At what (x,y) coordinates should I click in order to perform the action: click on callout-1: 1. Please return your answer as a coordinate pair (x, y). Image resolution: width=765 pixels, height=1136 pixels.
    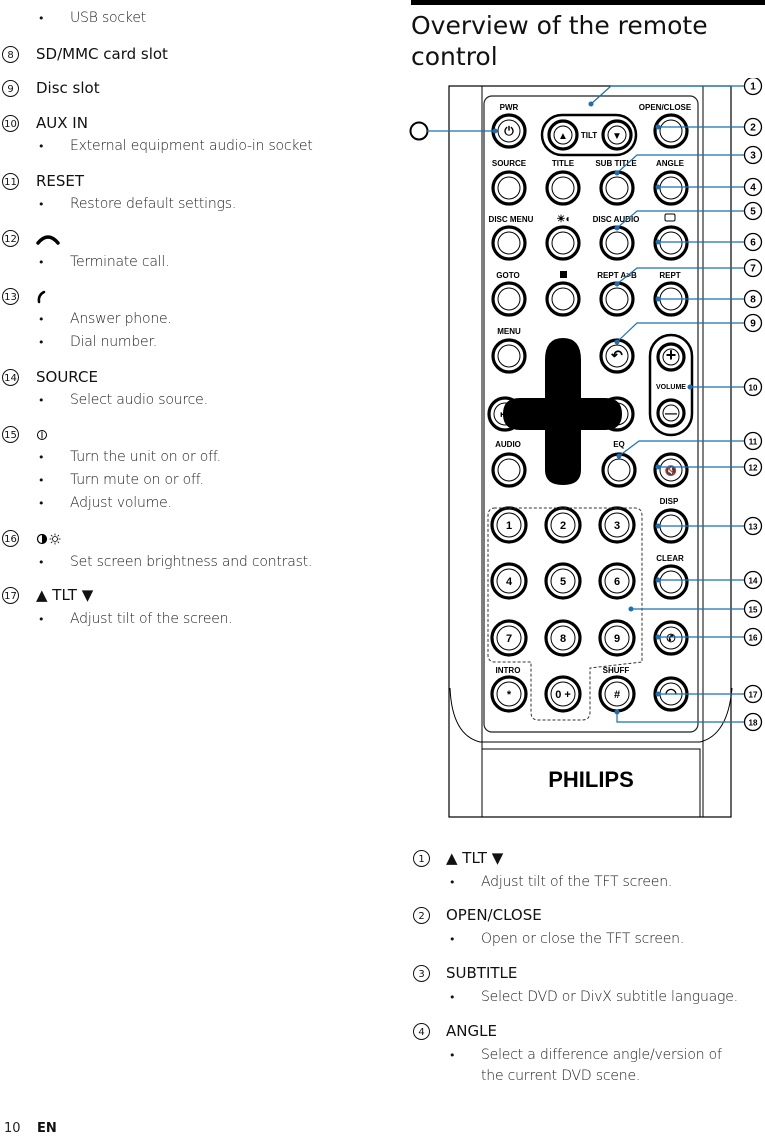
    Looking at the image, I should click on (753, 87).